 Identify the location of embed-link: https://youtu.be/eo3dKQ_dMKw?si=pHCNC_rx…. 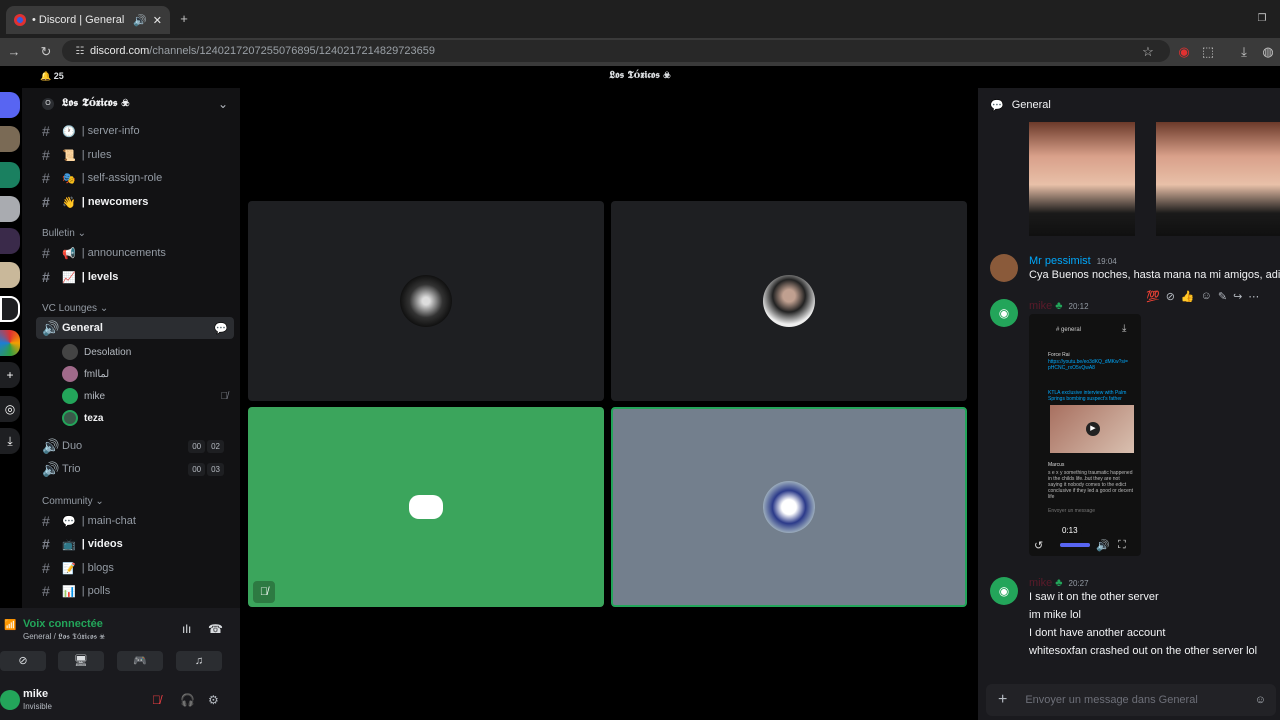
(1088, 365).